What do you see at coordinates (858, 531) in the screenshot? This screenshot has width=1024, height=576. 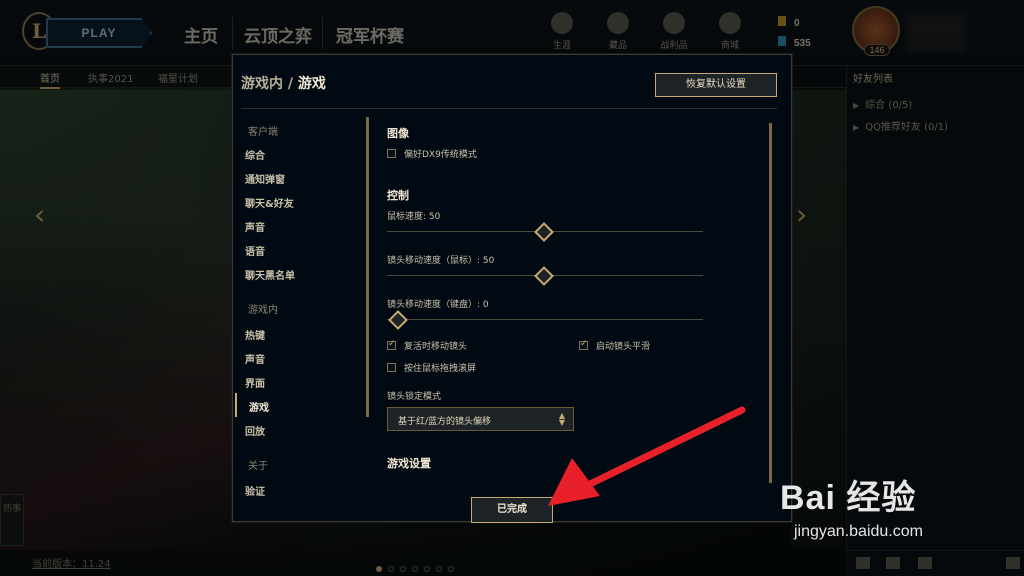 I see `watermark-url: jingyan.baidu.com` at bounding box center [858, 531].